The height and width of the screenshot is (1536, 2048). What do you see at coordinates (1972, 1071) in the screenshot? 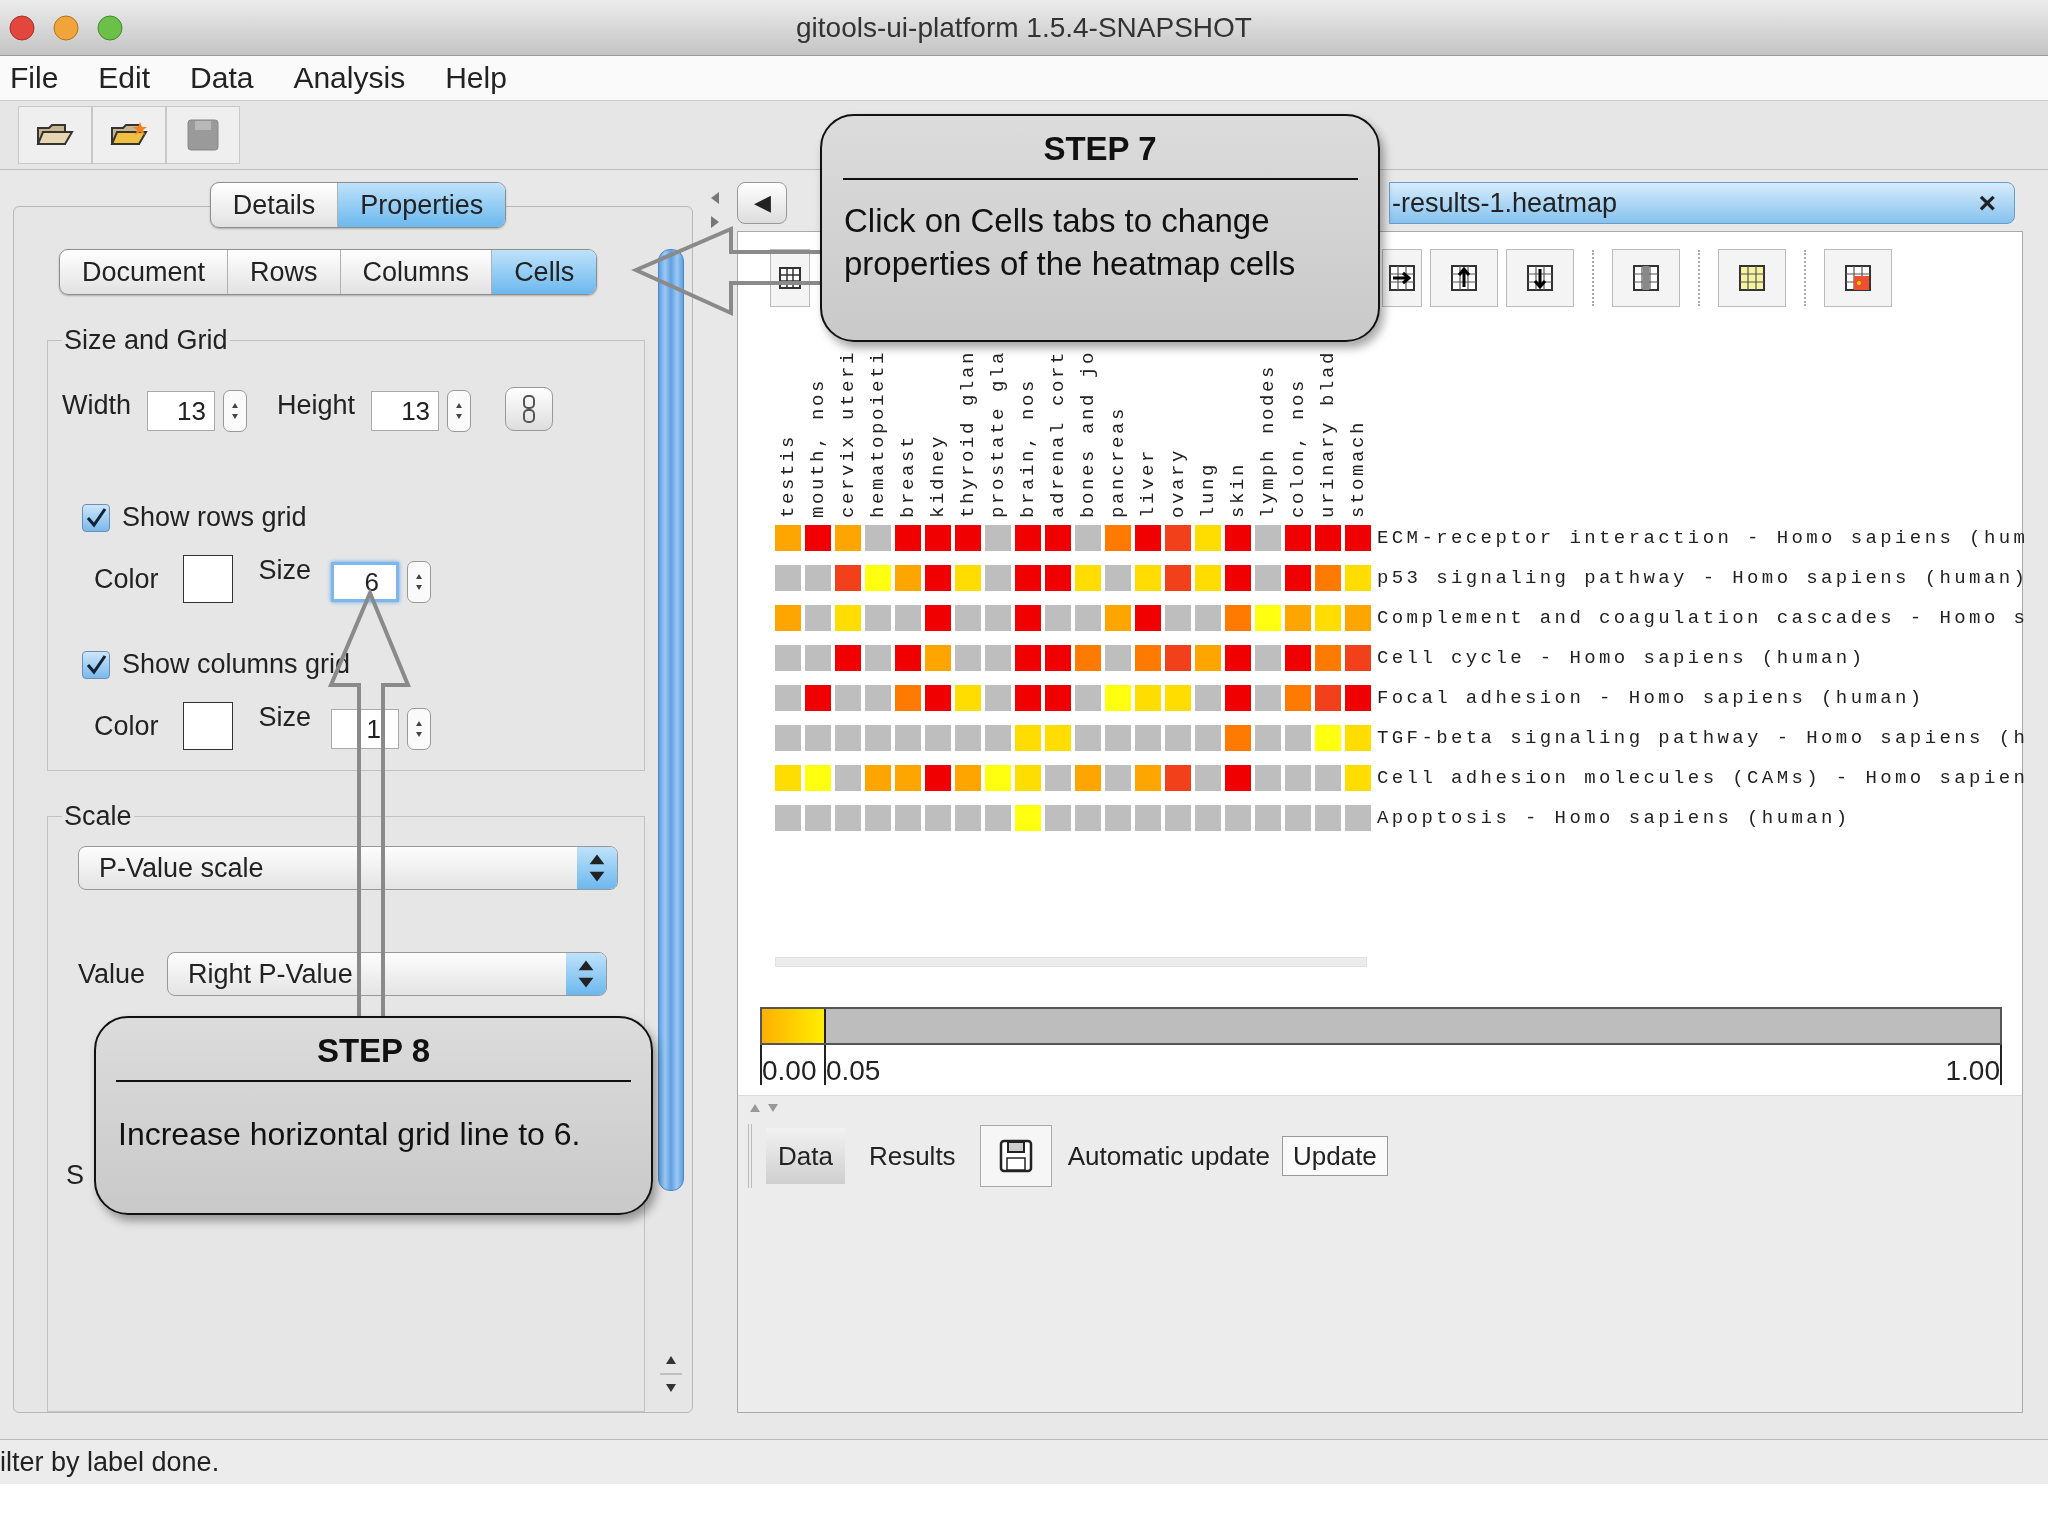
I see `scale-label: 1.00` at bounding box center [1972, 1071].